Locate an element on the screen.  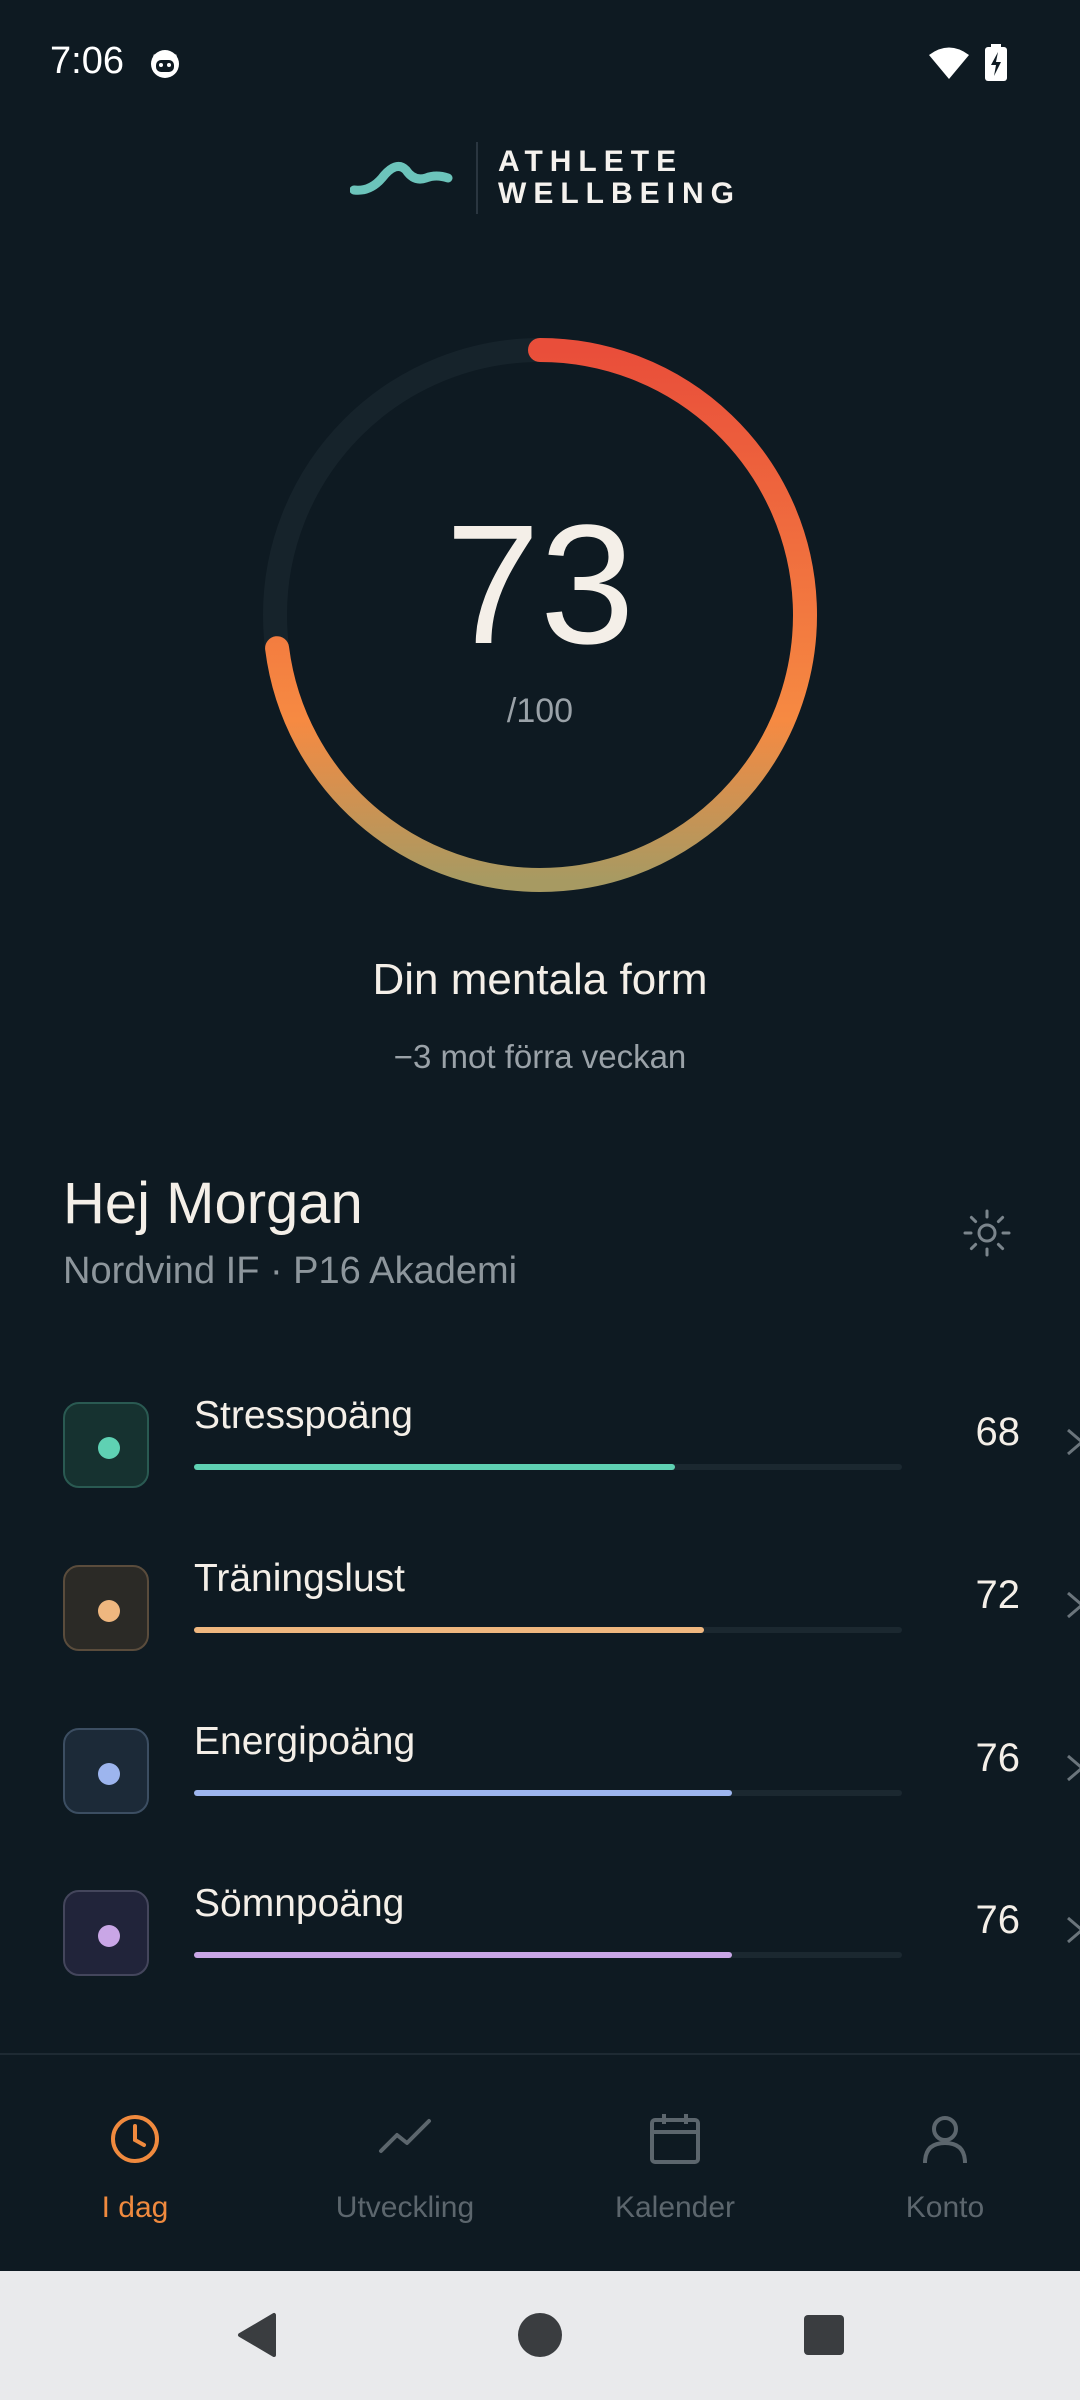
nav-label: Konto is located at coordinates (945, 2207).